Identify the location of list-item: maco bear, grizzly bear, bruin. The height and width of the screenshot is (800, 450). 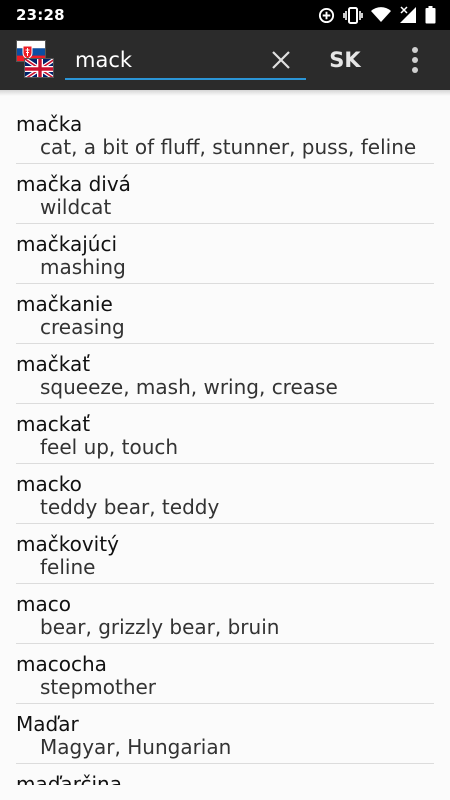
(225, 614).